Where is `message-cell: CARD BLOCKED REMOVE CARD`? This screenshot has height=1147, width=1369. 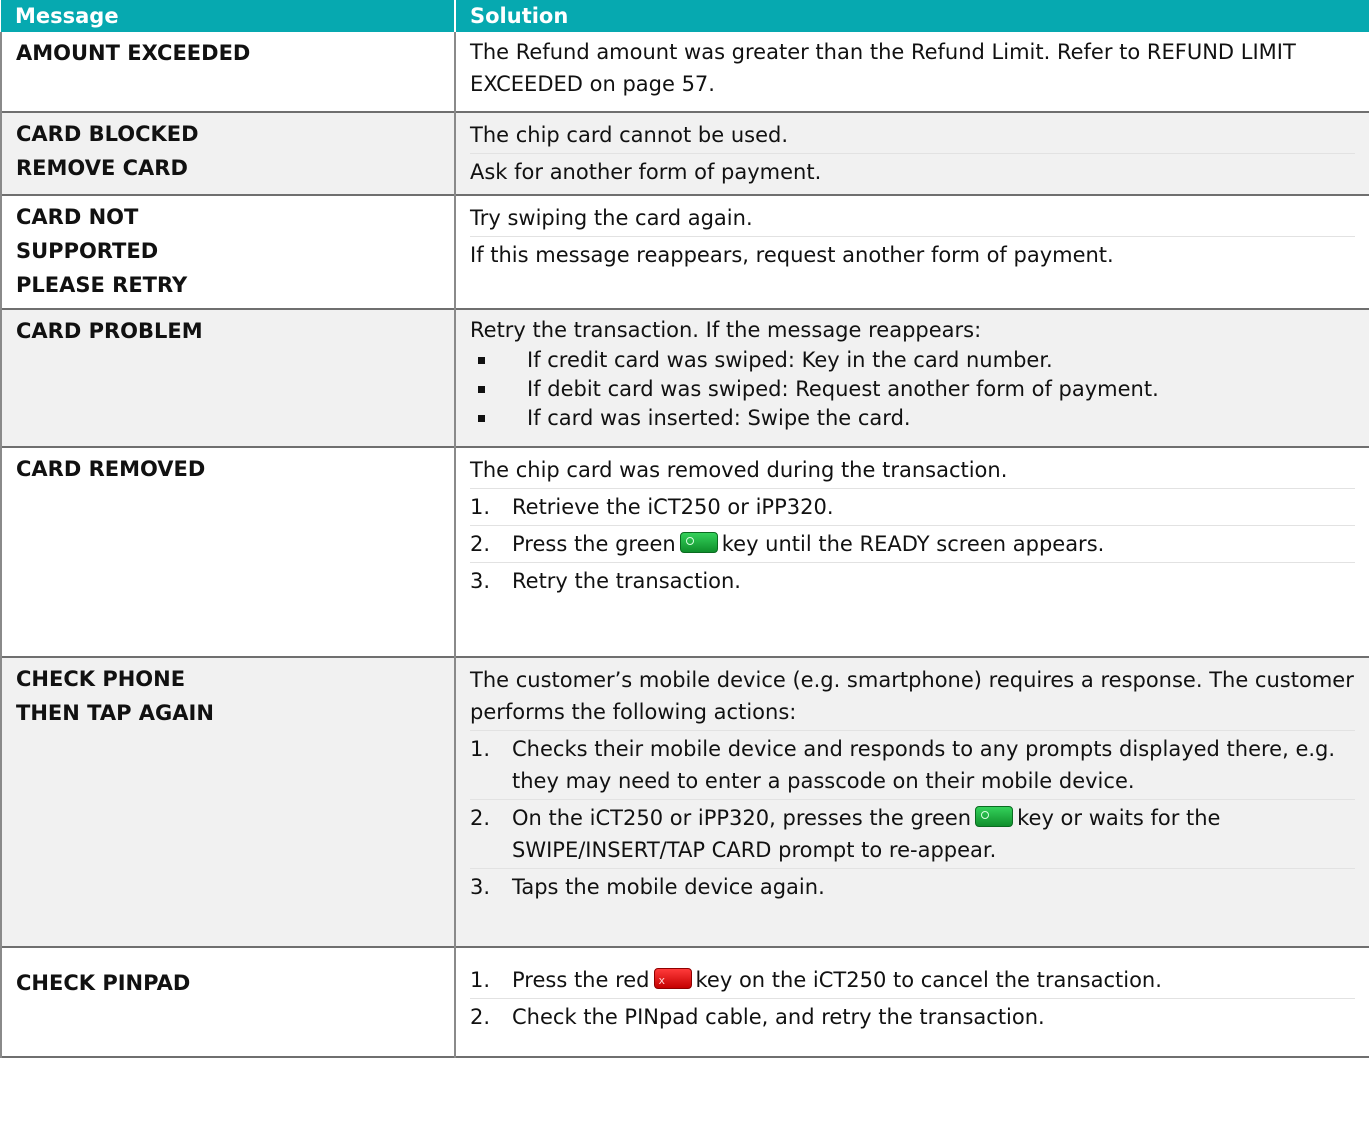 message-cell: CARD BLOCKED REMOVE CARD is located at coordinates (227, 153).